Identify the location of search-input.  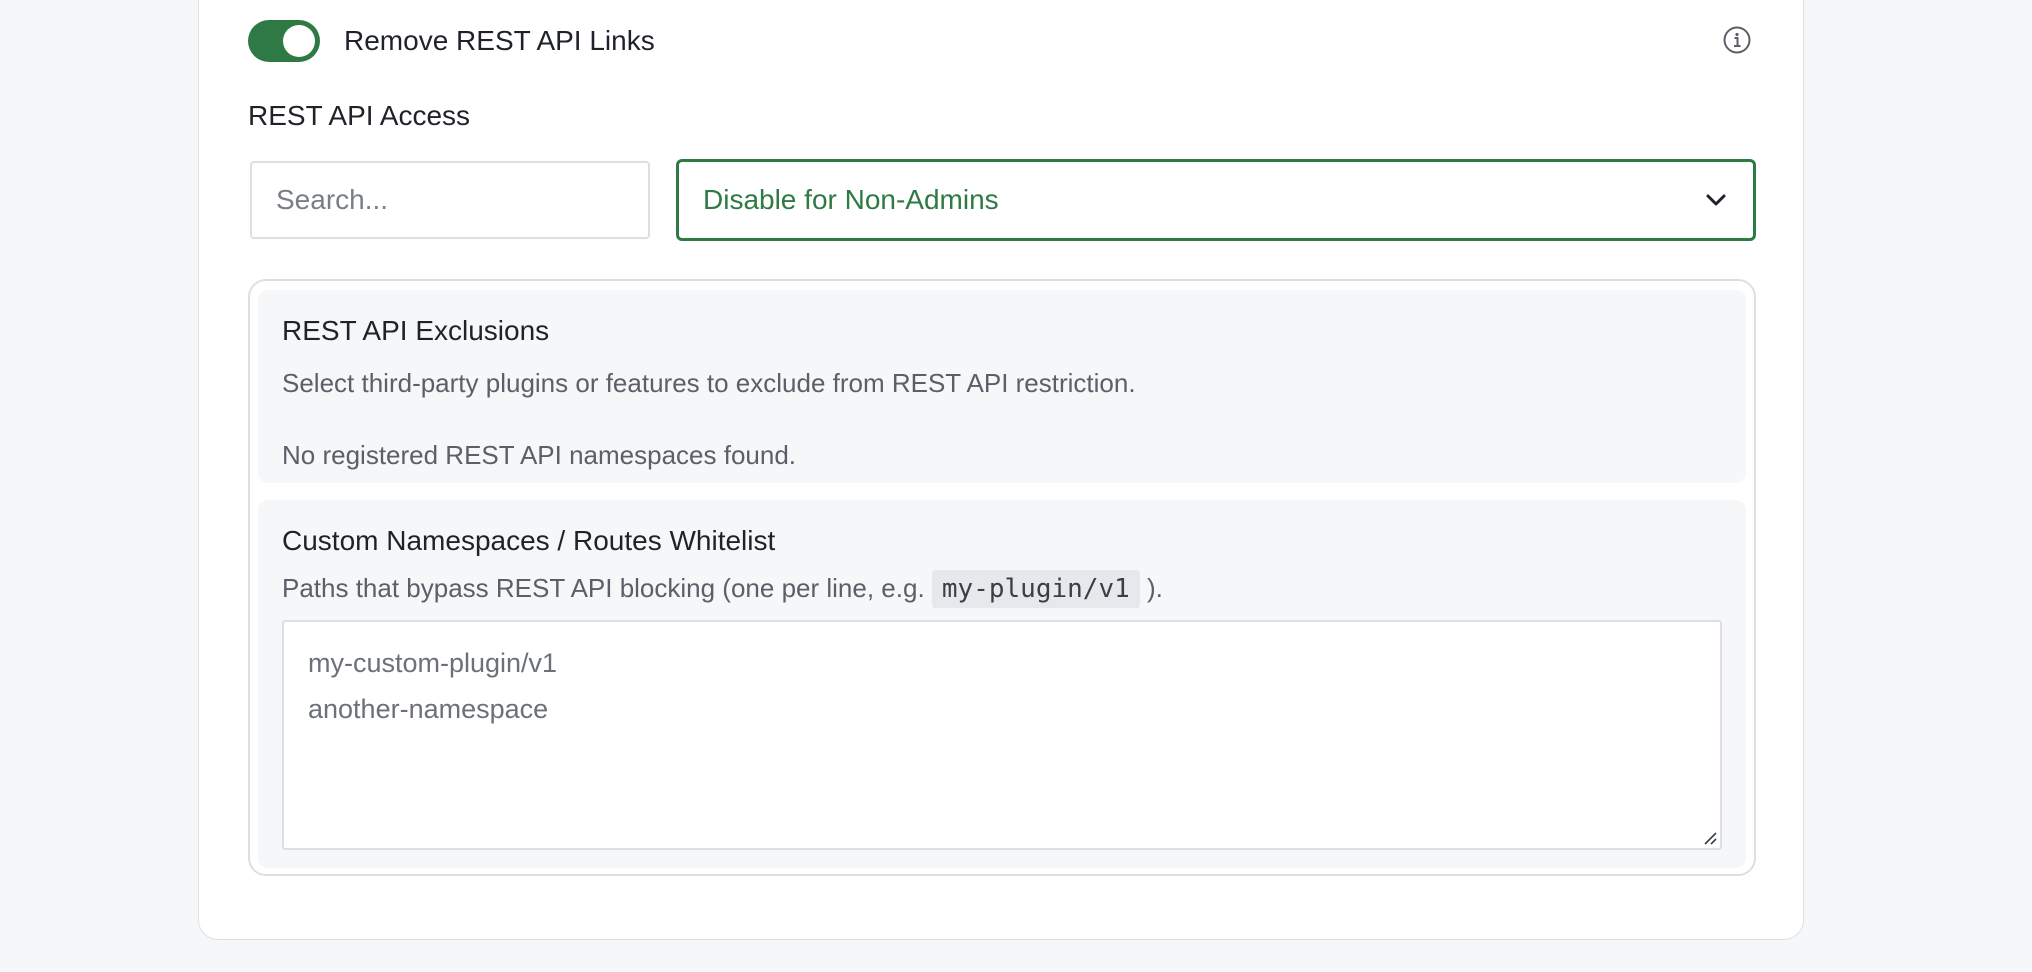
(450, 200).